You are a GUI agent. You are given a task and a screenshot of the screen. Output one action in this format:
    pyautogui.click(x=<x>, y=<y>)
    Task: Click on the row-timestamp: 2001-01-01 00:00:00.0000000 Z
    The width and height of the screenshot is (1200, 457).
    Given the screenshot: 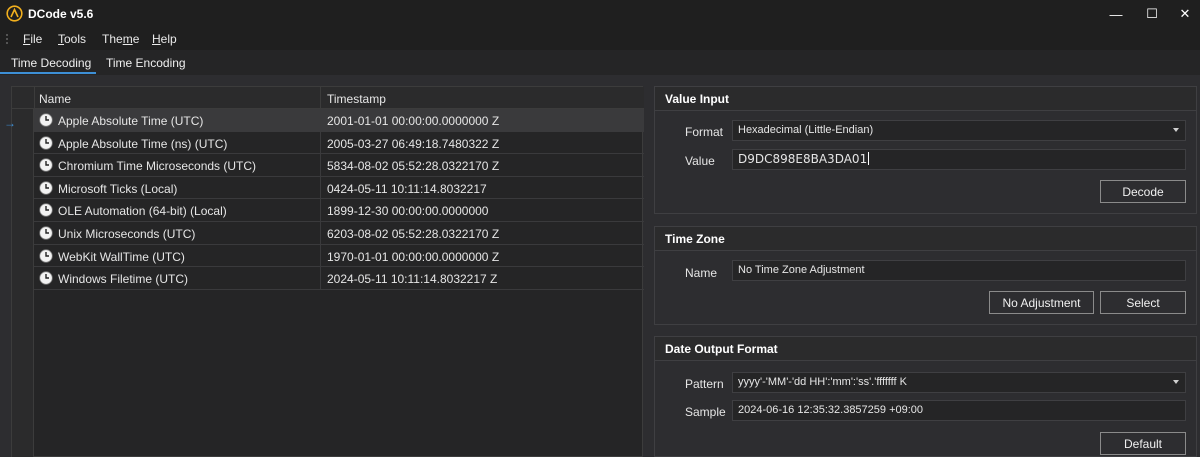 What is the action you would take?
    pyautogui.click(x=413, y=121)
    